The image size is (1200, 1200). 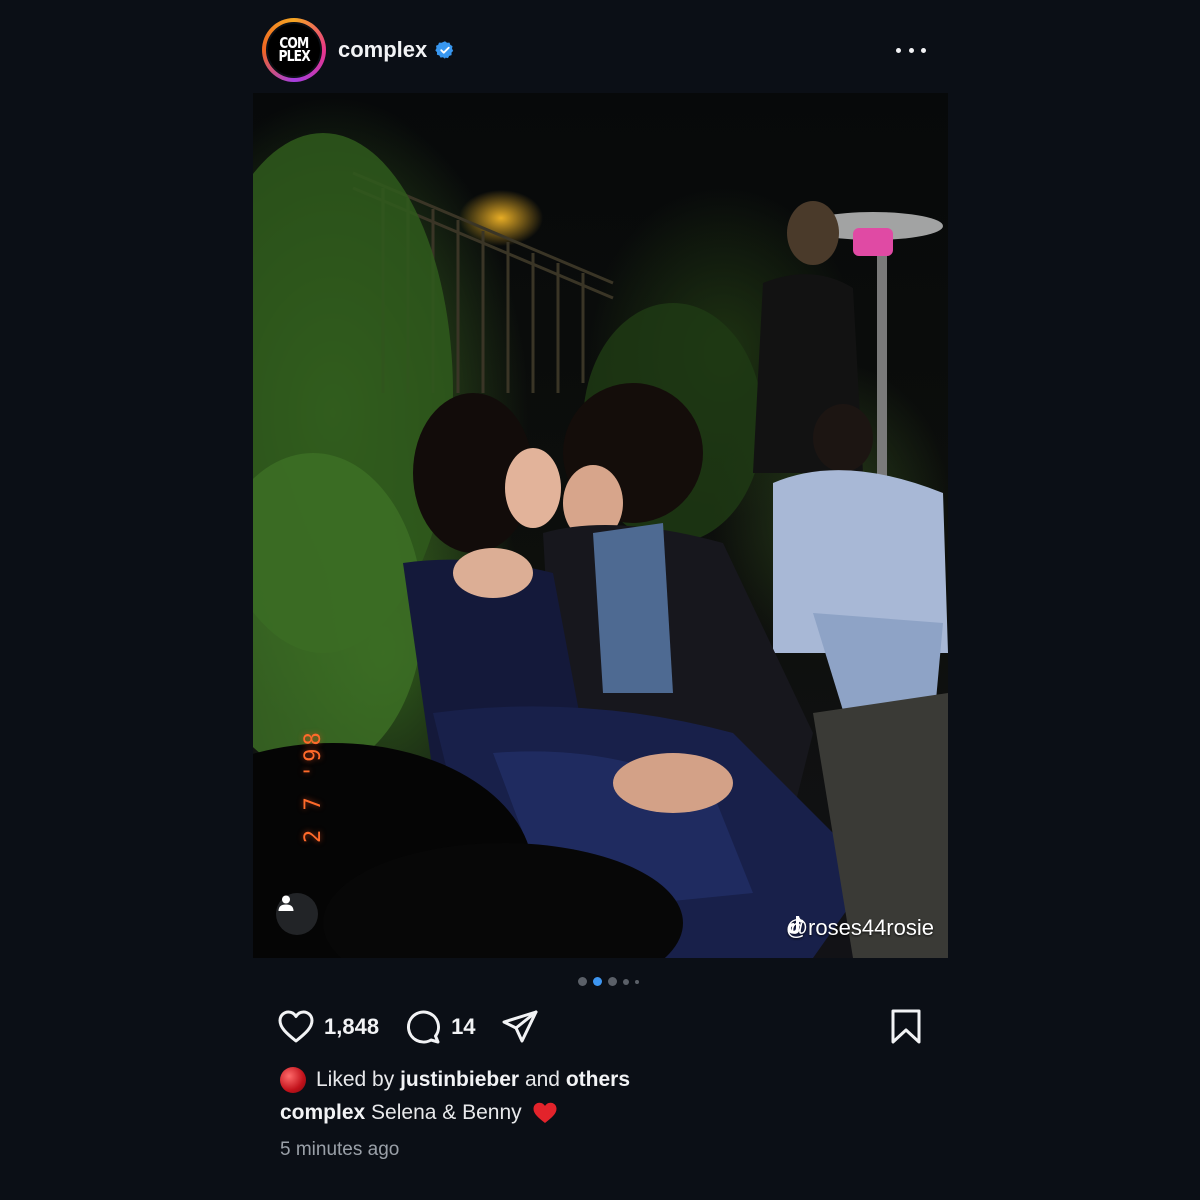 What do you see at coordinates (352, 1026) in the screenshot?
I see `like-count: 1,848` at bounding box center [352, 1026].